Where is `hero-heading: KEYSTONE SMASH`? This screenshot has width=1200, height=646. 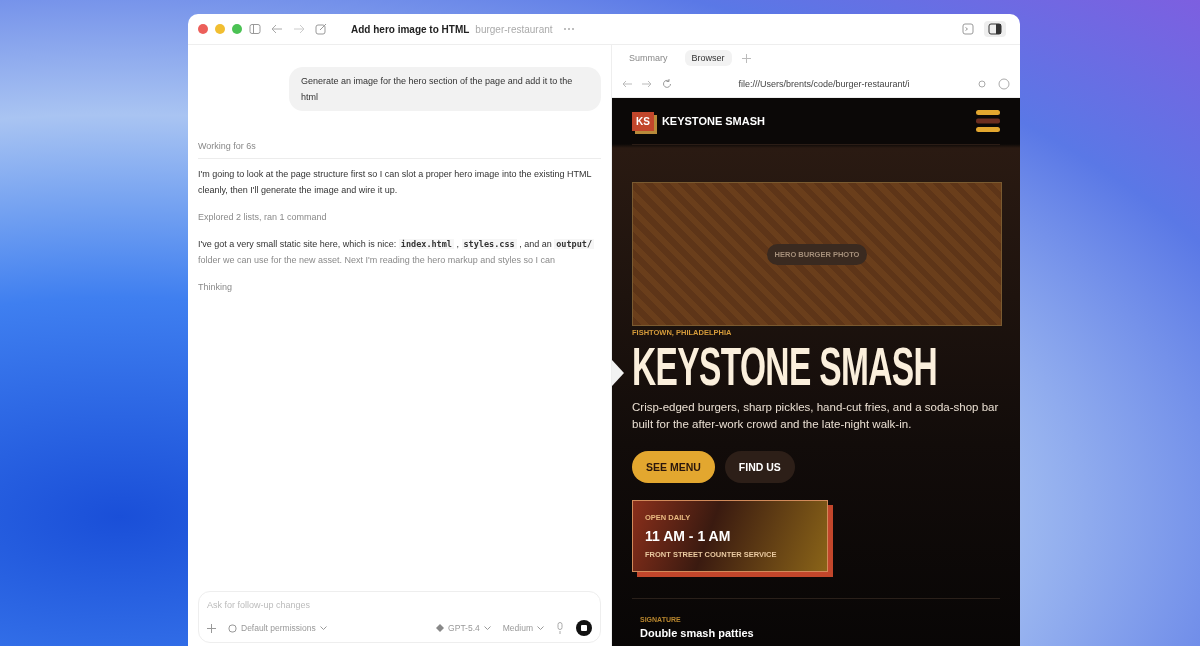 hero-heading: KEYSTONE SMASH is located at coordinates (785, 366).